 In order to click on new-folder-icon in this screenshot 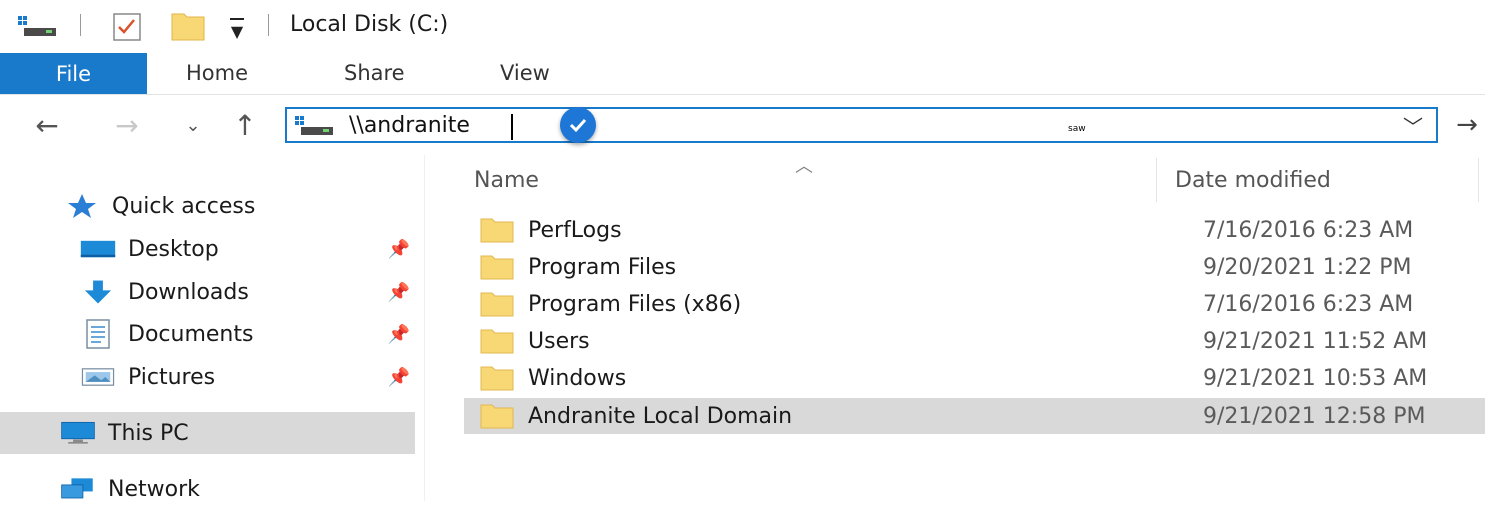, I will do `click(188, 26)`.